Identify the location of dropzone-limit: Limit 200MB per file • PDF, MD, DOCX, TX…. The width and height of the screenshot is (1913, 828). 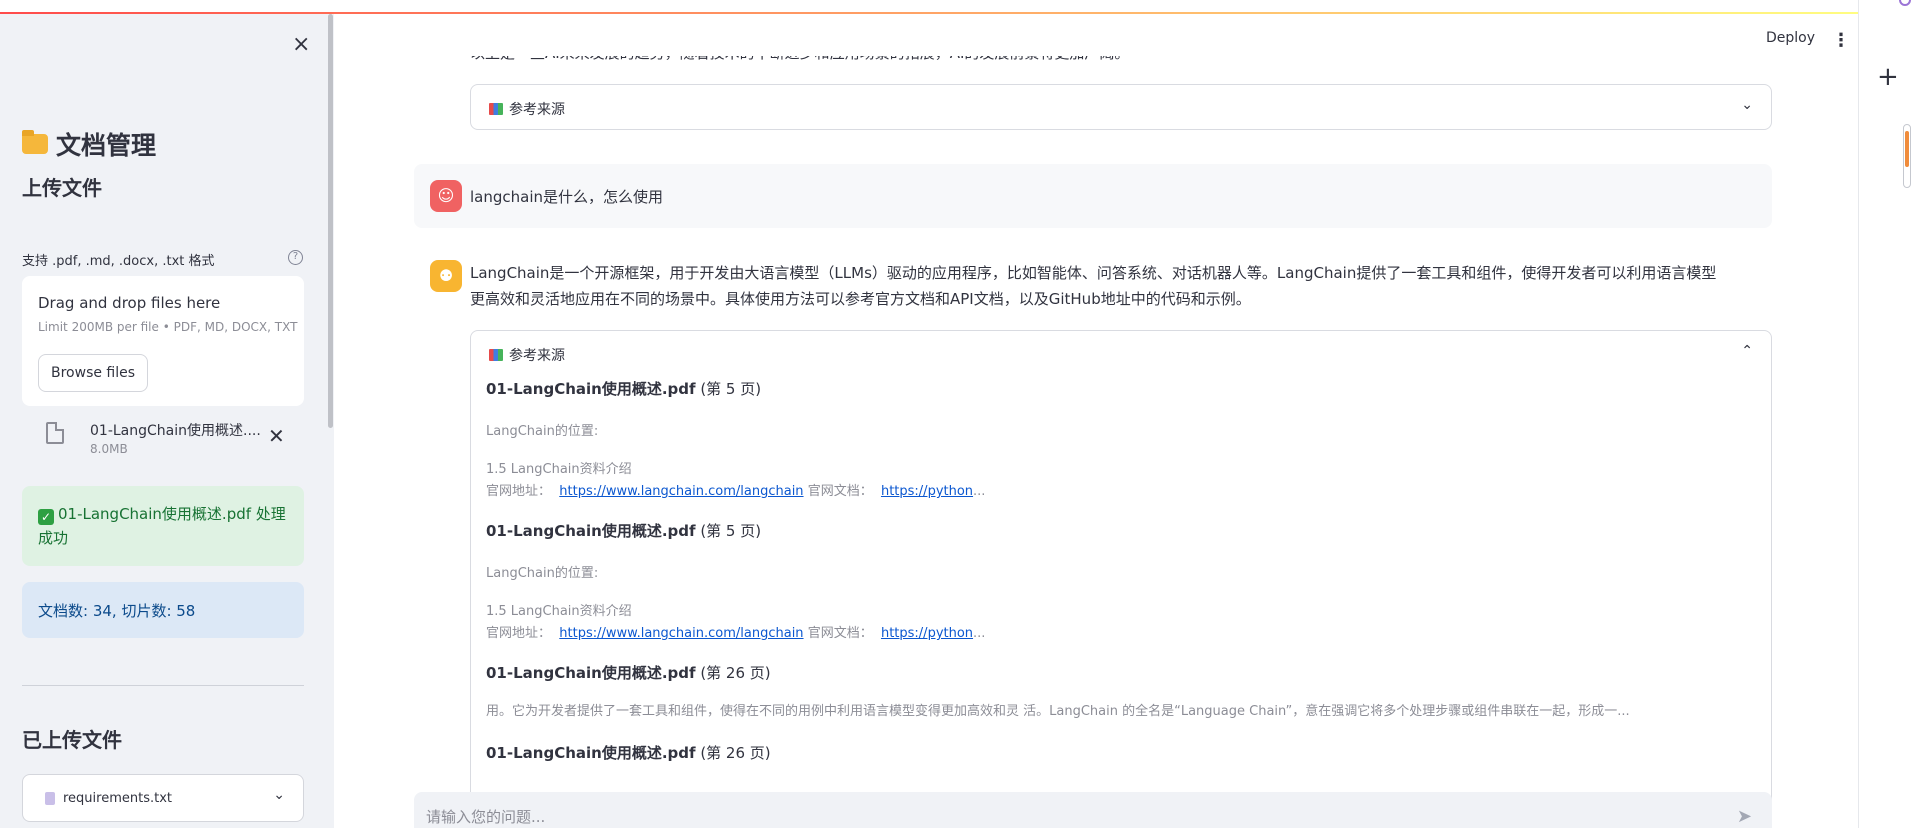
(168, 327).